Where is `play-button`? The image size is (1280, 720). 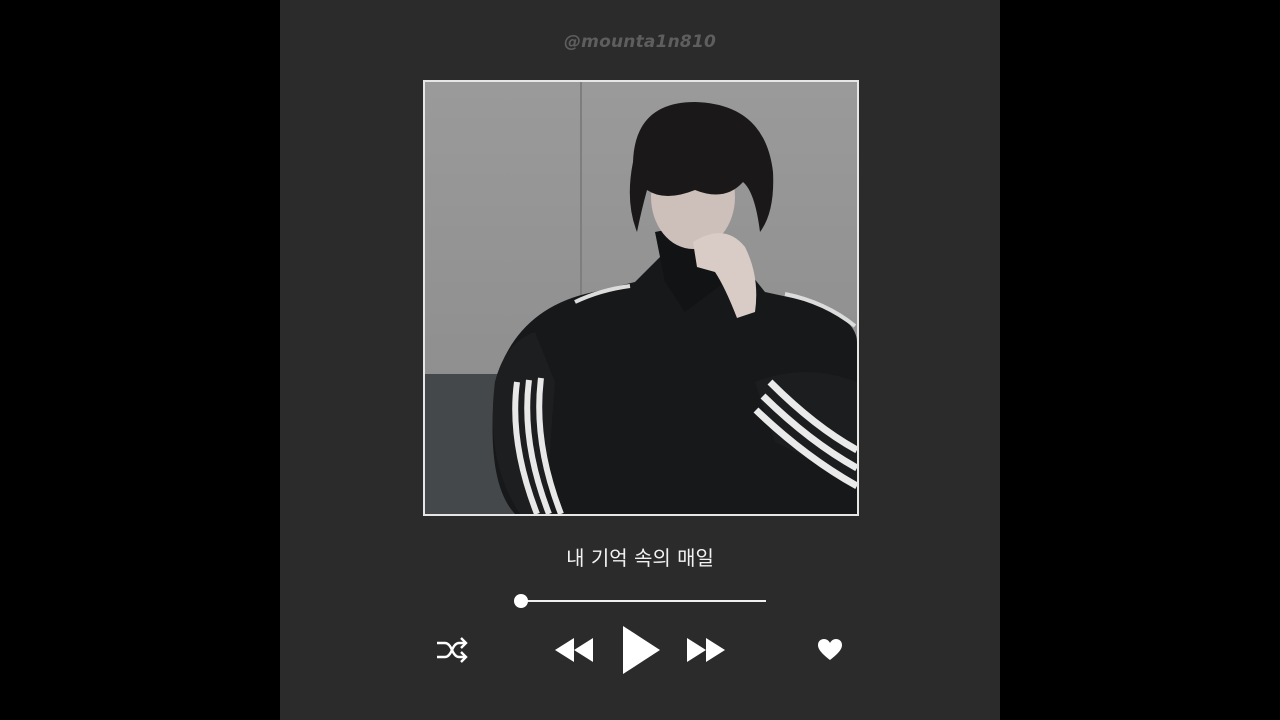
play-button is located at coordinates (641, 650).